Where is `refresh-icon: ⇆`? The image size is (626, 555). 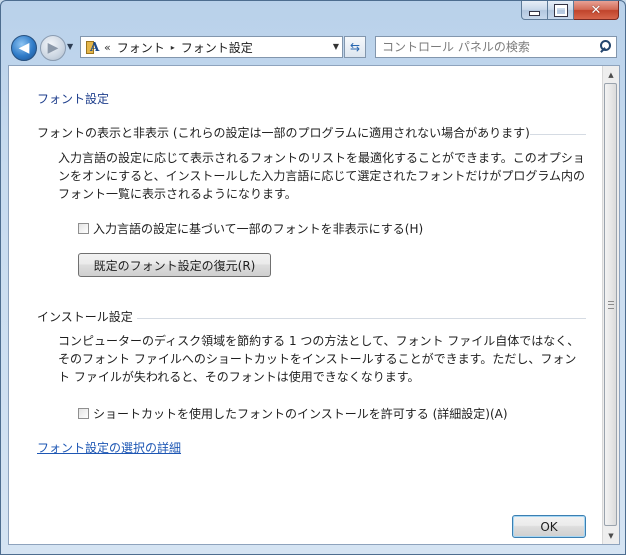 refresh-icon: ⇆ is located at coordinates (355, 47).